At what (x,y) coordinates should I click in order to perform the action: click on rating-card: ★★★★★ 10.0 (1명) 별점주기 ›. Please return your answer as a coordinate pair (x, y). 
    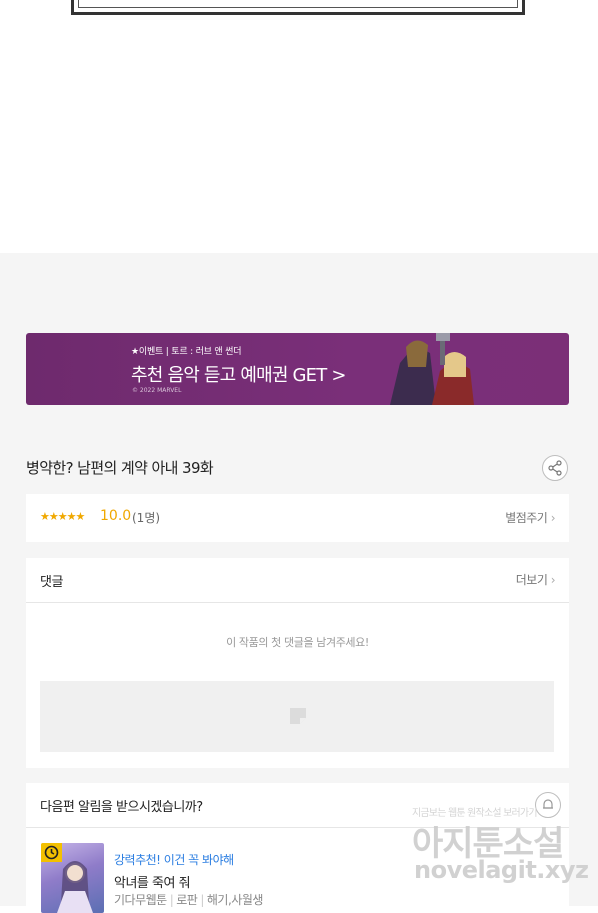
    Looking at the image, I should click on (297, 518).